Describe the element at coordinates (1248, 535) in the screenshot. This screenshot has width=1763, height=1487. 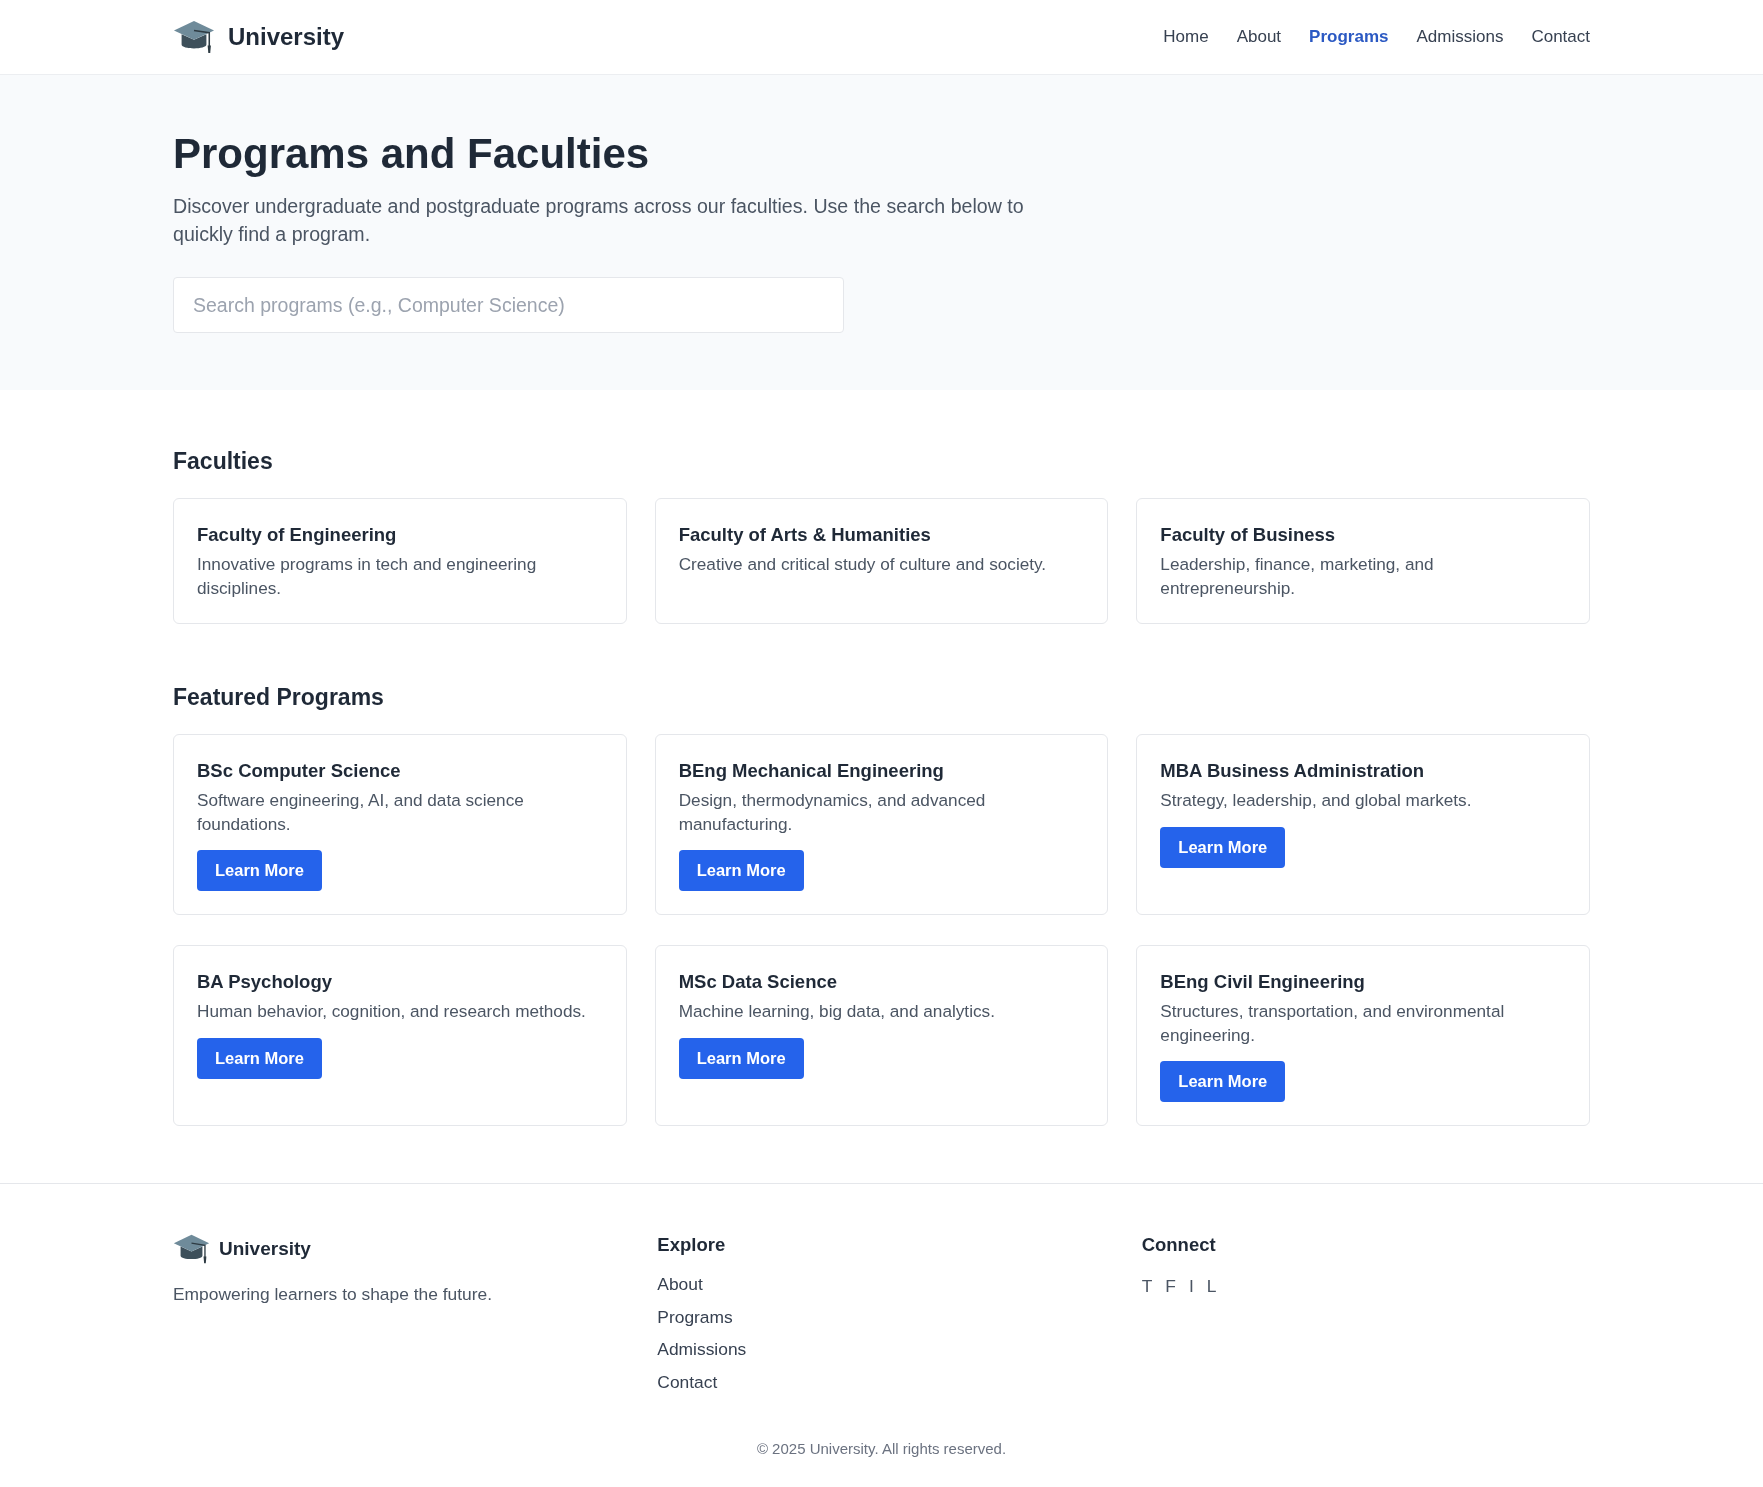
I see `card-title: Faculty of Business` at that location.